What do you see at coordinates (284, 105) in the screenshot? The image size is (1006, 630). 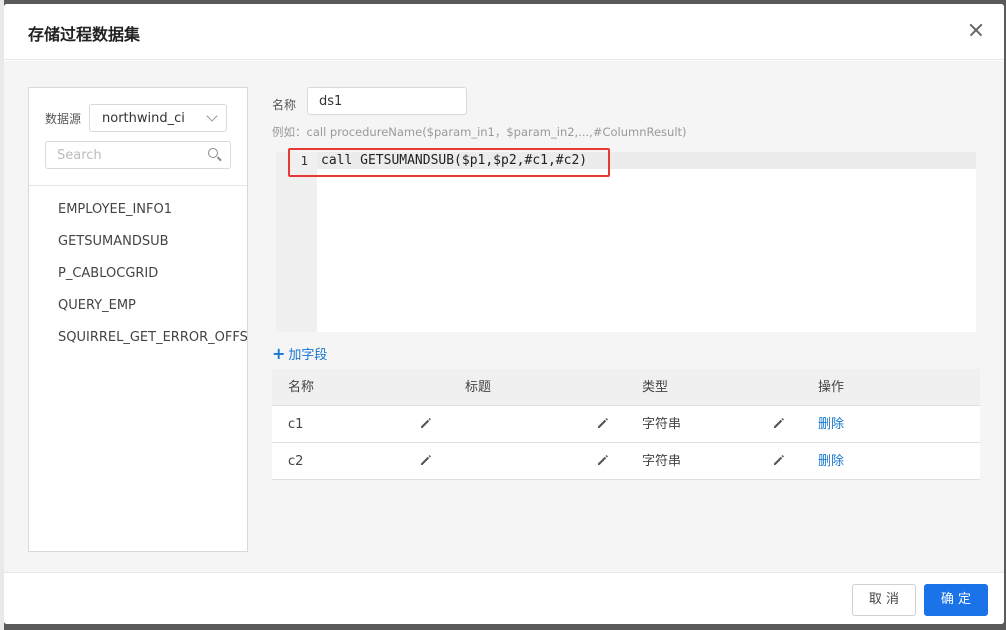 I see `name-label: 名称` at bounding box center [284, 105].